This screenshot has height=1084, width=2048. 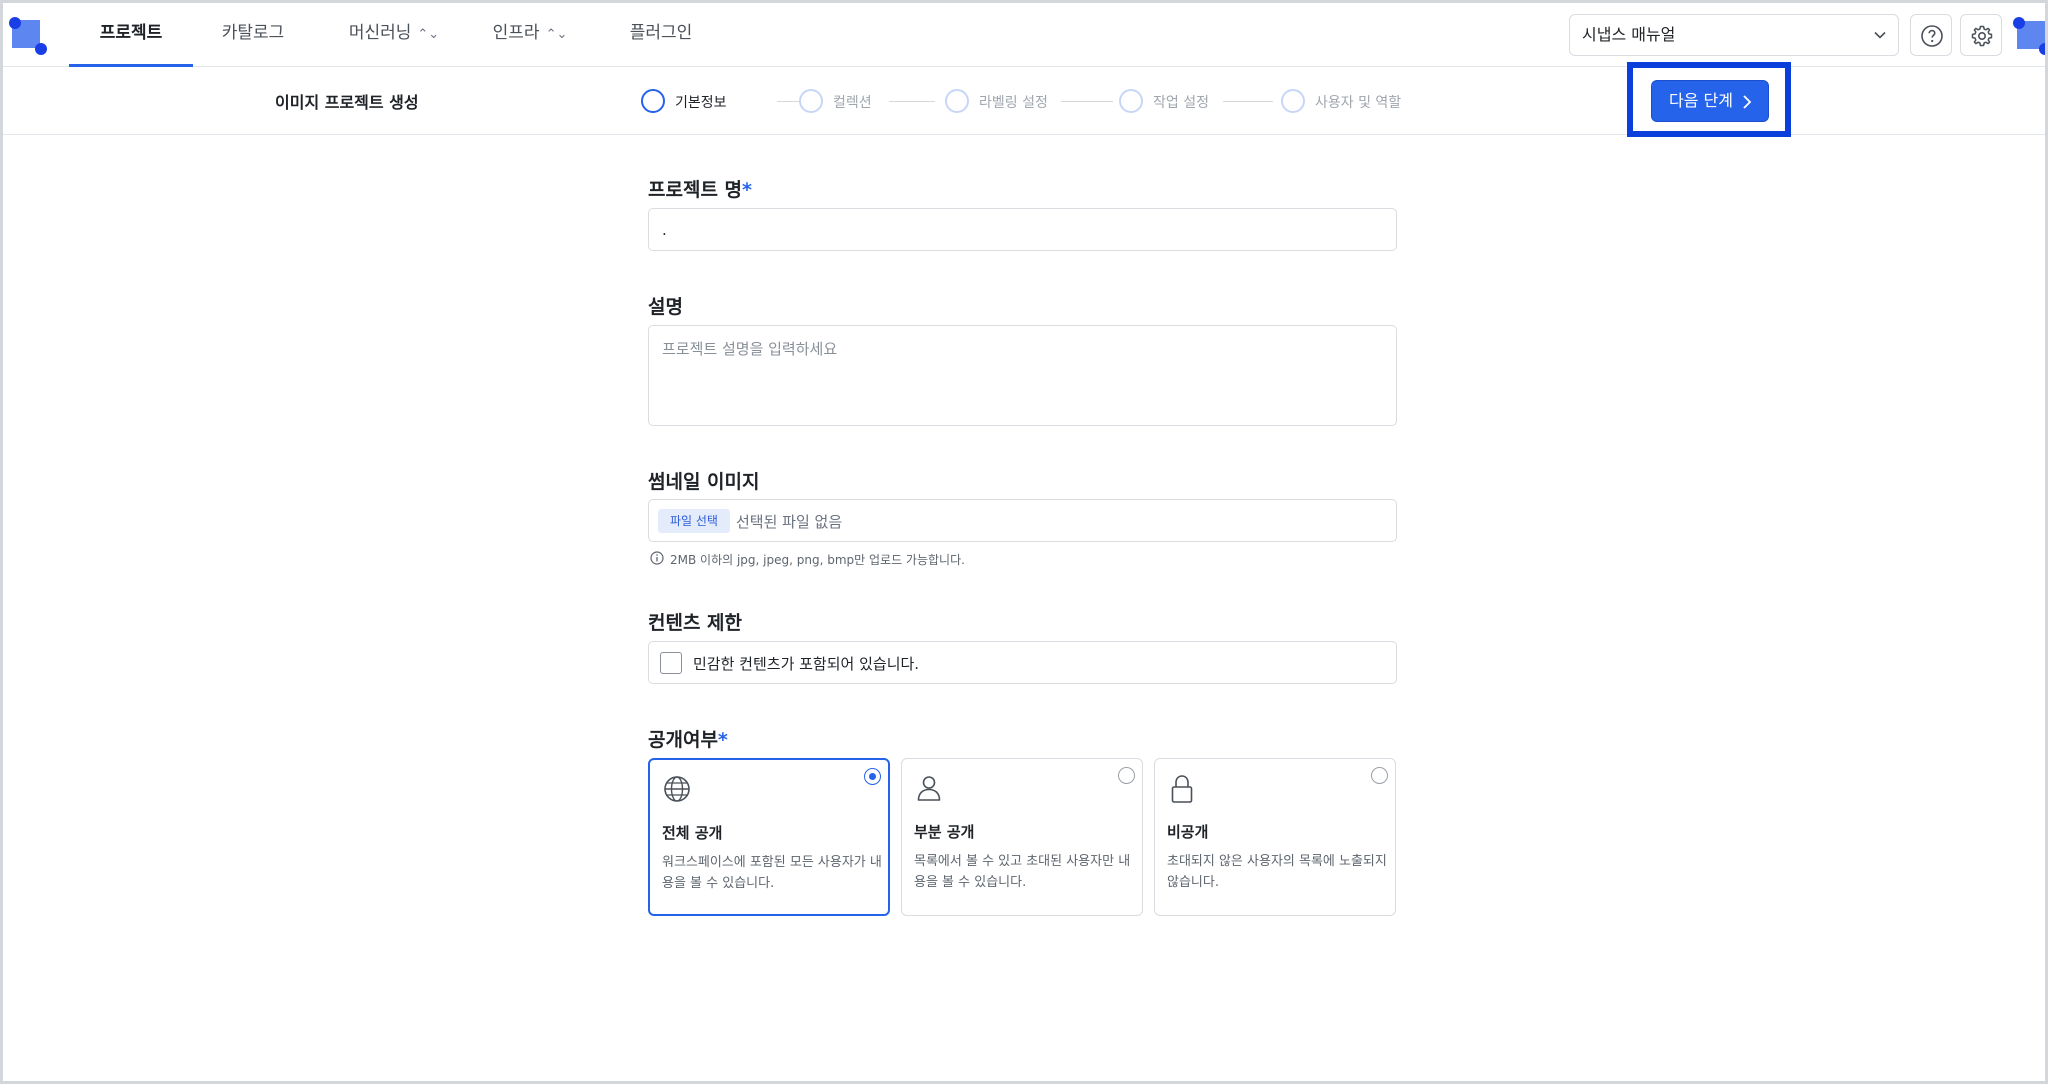 I want to click on radio-partial, so click(x=1126, y=775).